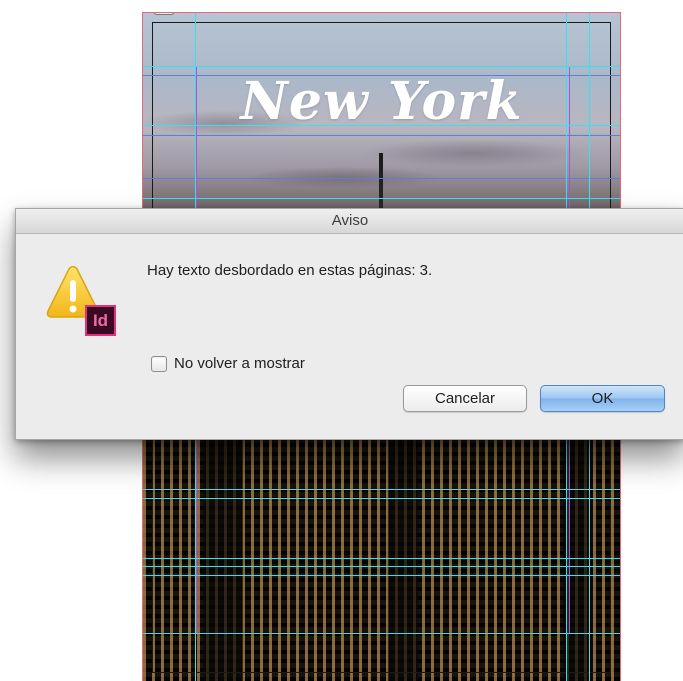  I want to click on ok-button: OK, so click(602, 398).